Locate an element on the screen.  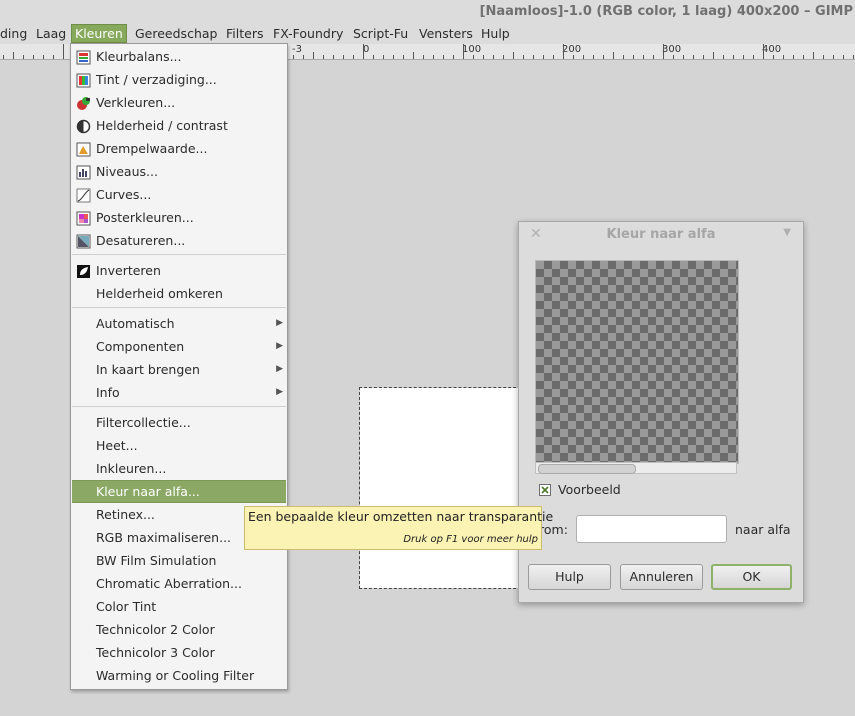
from-color-button is located at coordinates (651, 529).